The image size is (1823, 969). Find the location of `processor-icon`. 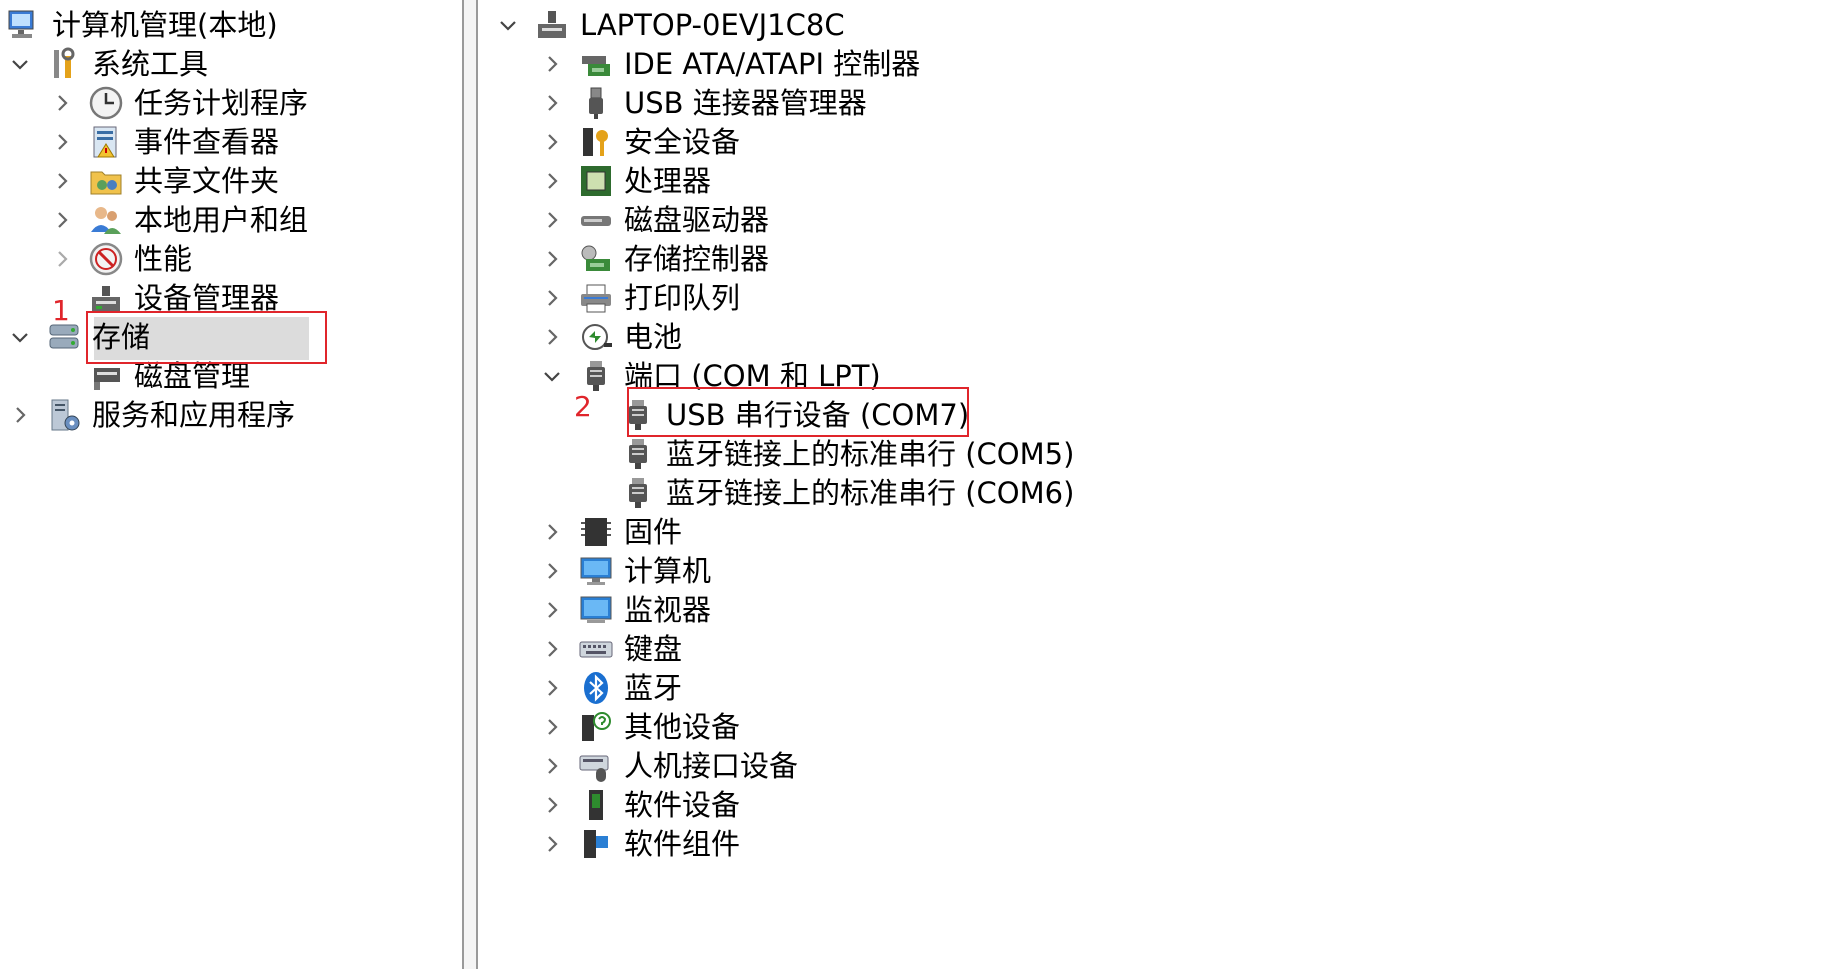

processor-icon is located at coordinates (596, 181).